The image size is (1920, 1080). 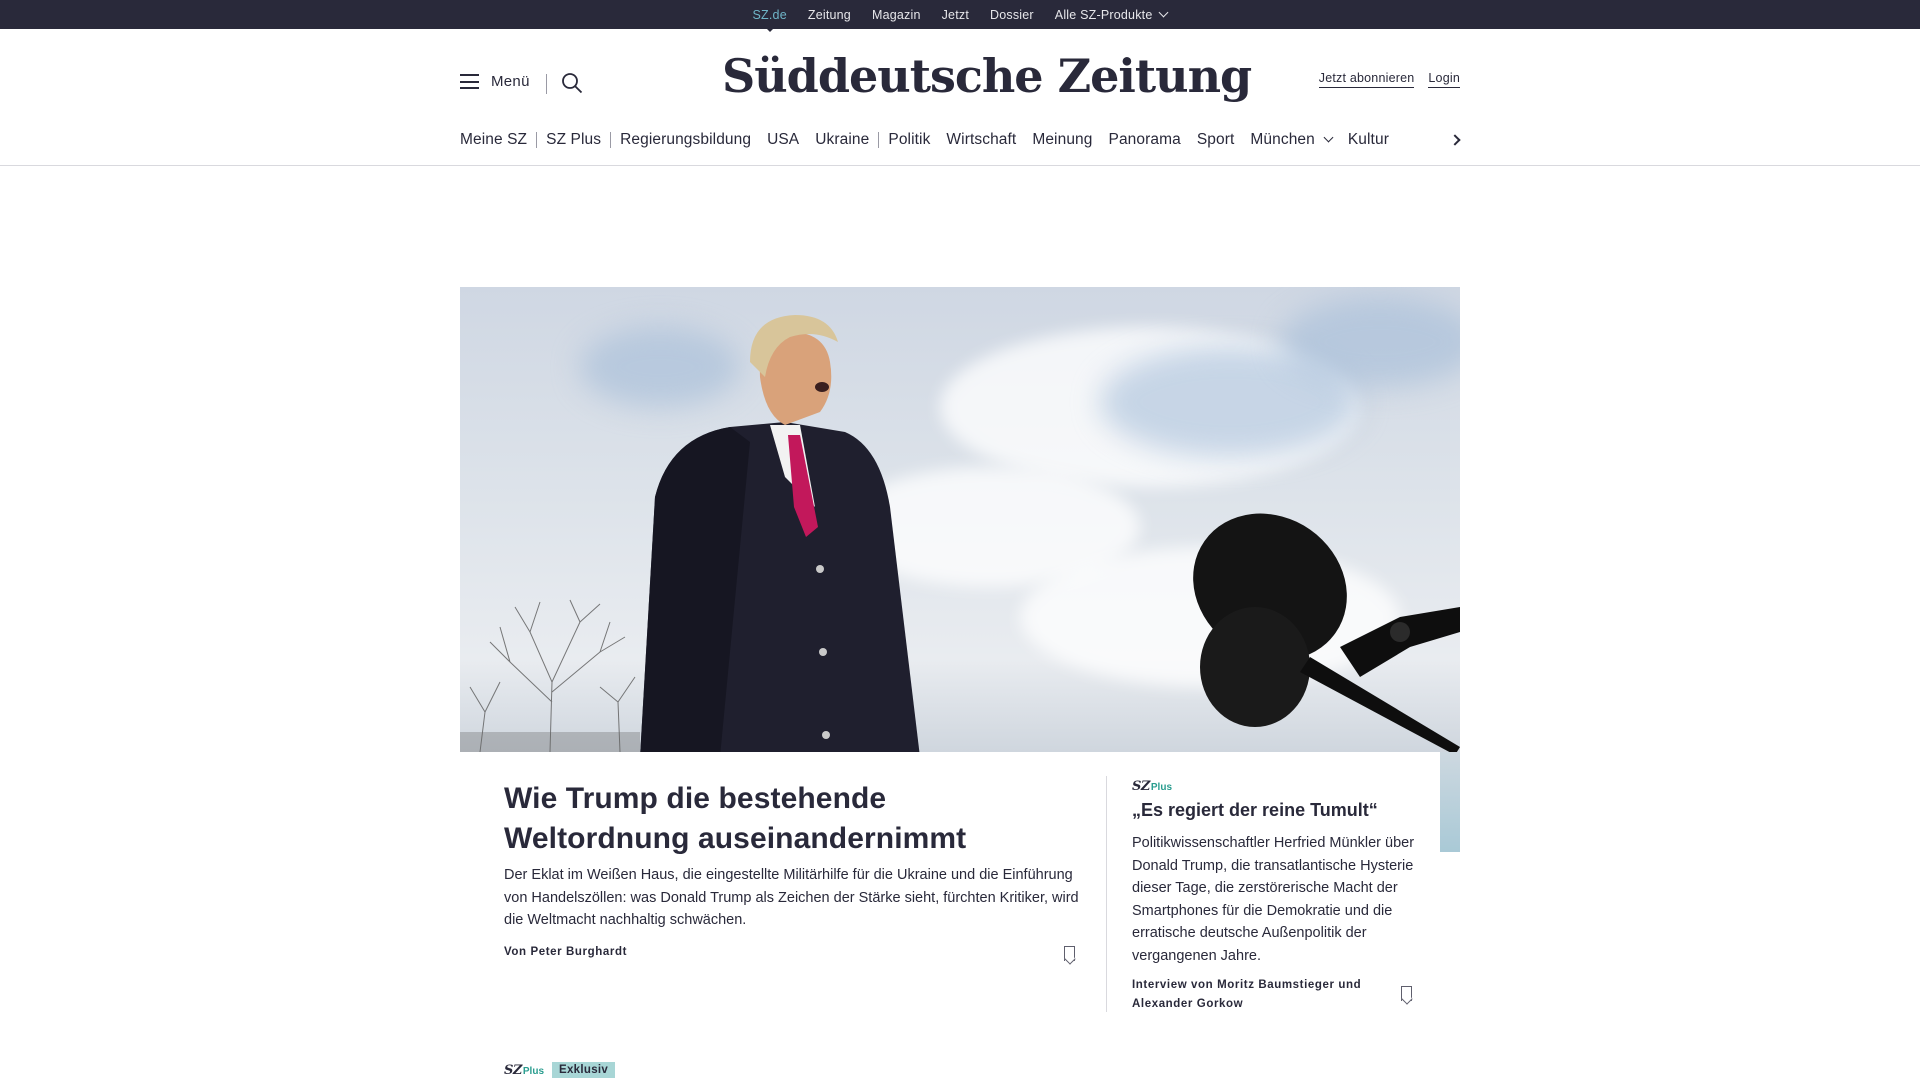 What do you see at coordinates (1368, 140) in the screenshot?
I see `nav-kultur: Kultur` at bounding box center [1368, 140].